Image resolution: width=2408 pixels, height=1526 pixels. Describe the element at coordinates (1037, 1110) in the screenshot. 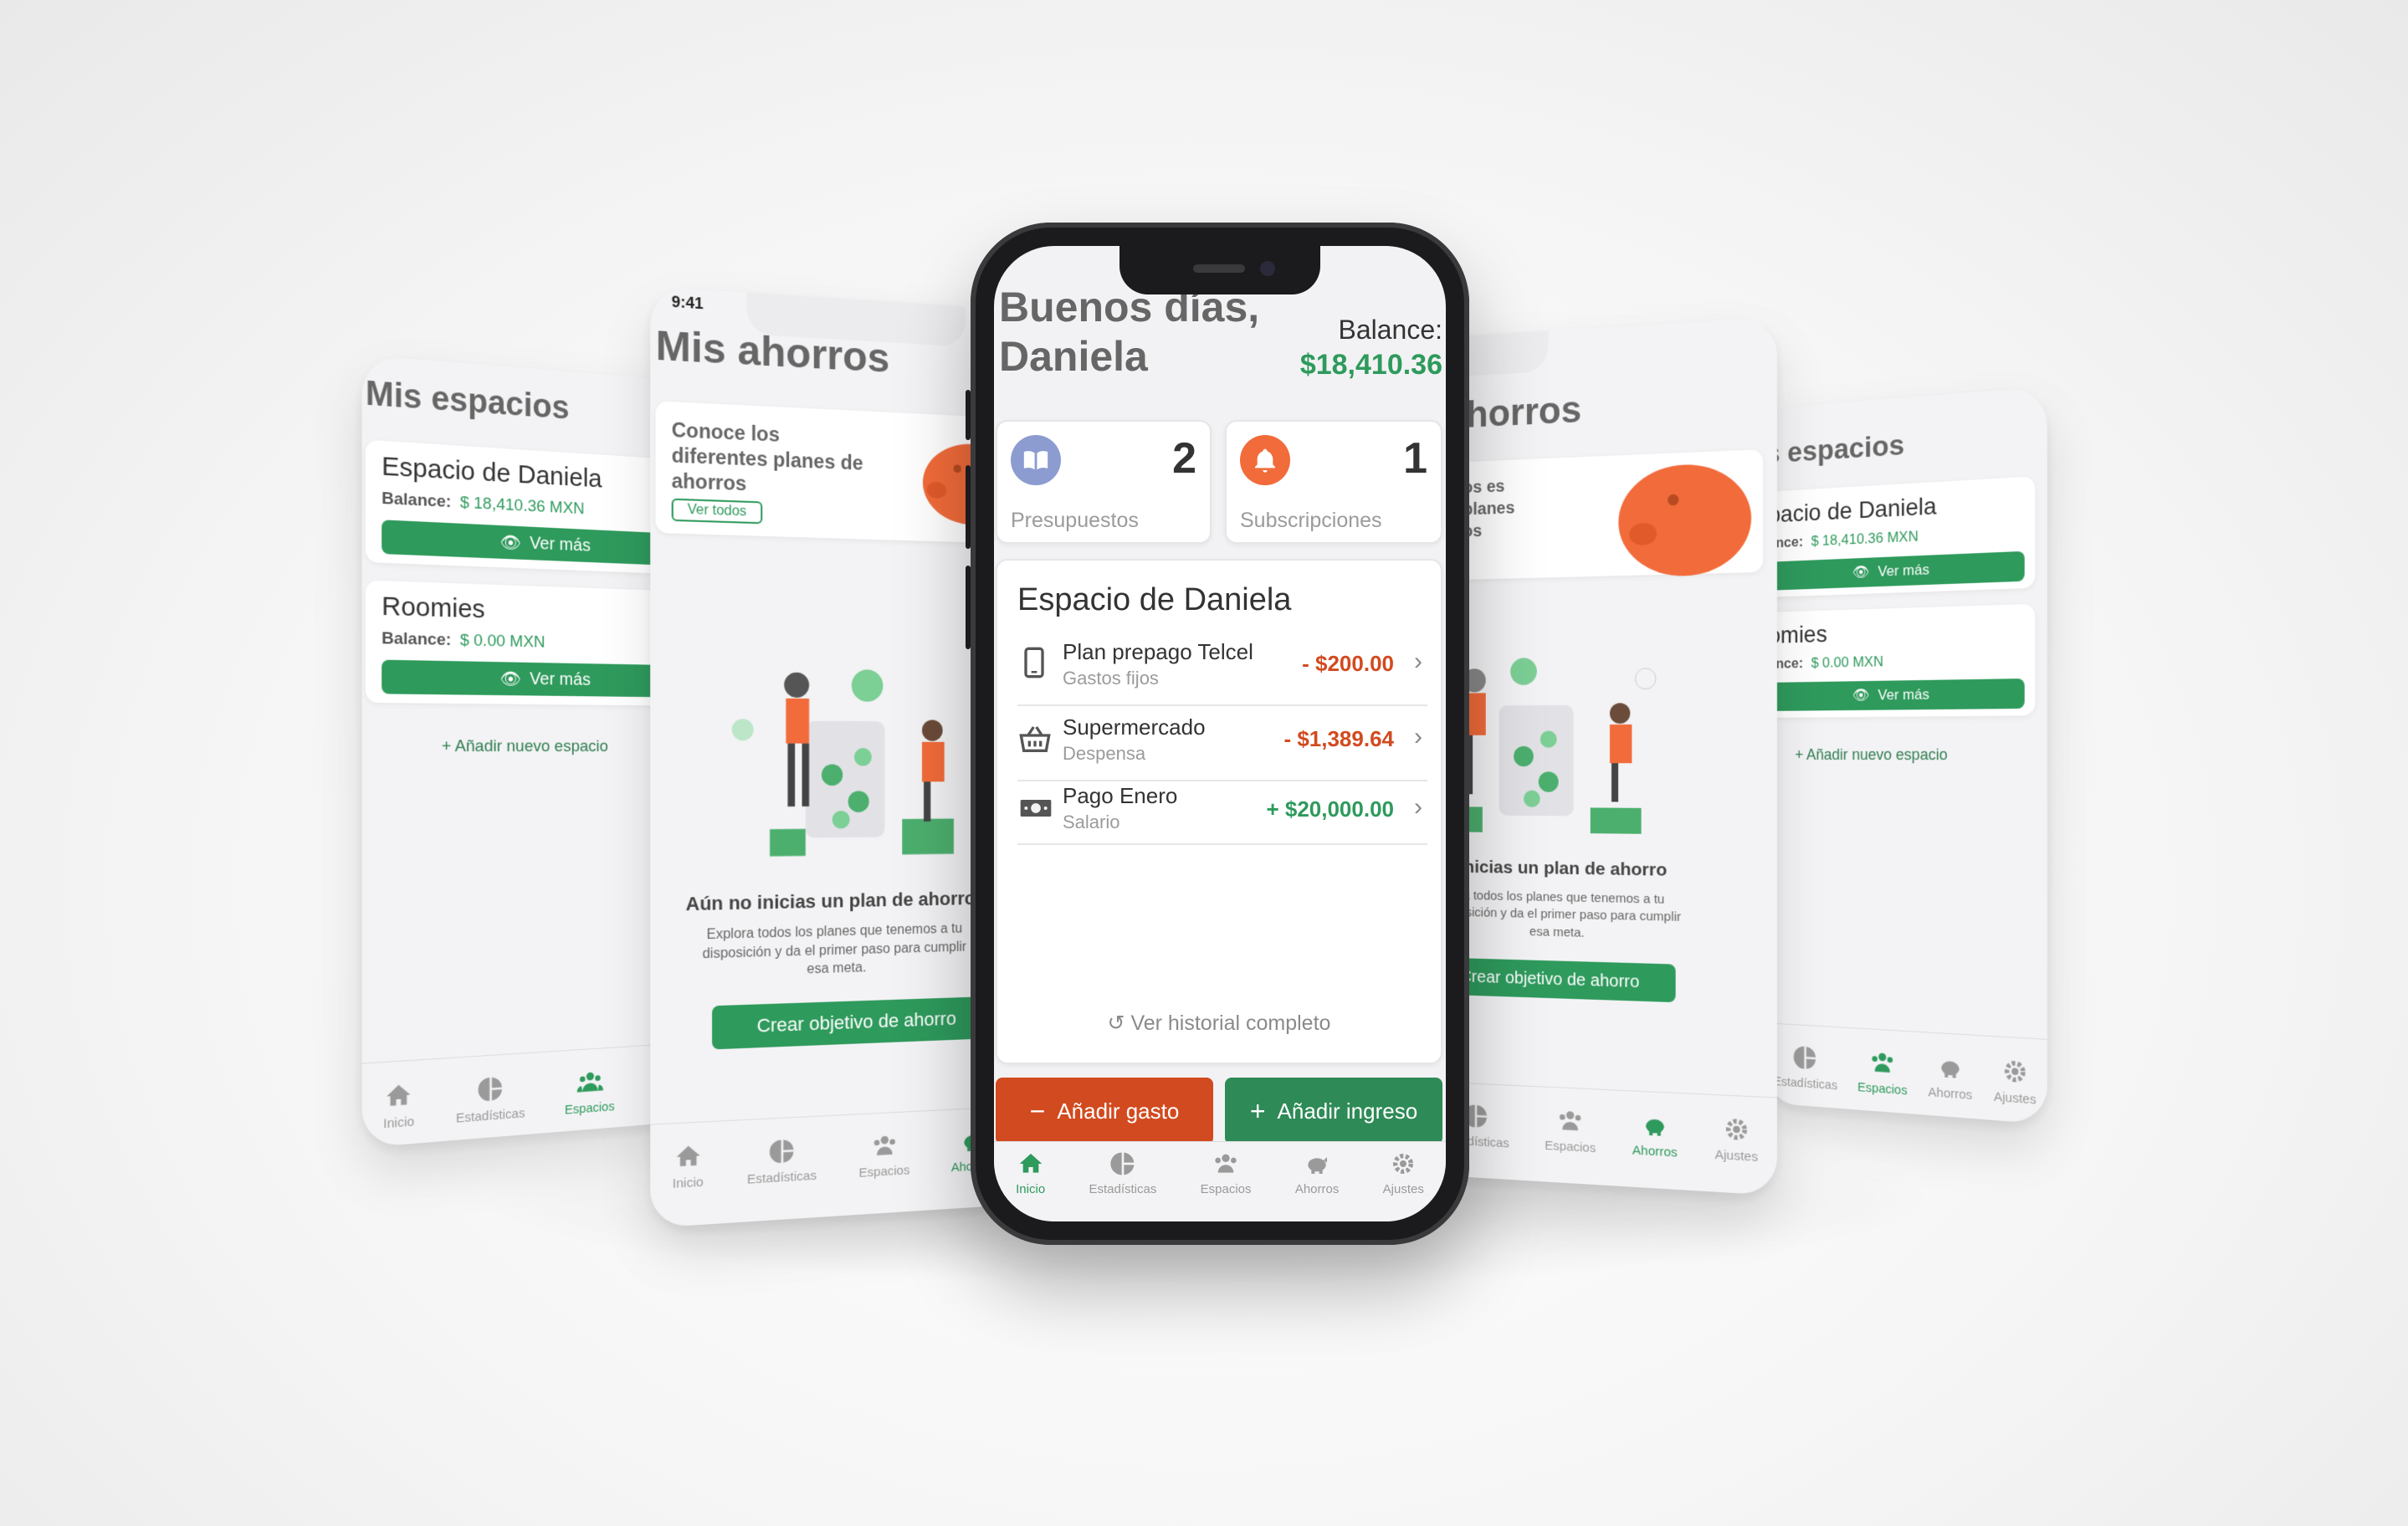

I see `minus-icon: −` at that location.